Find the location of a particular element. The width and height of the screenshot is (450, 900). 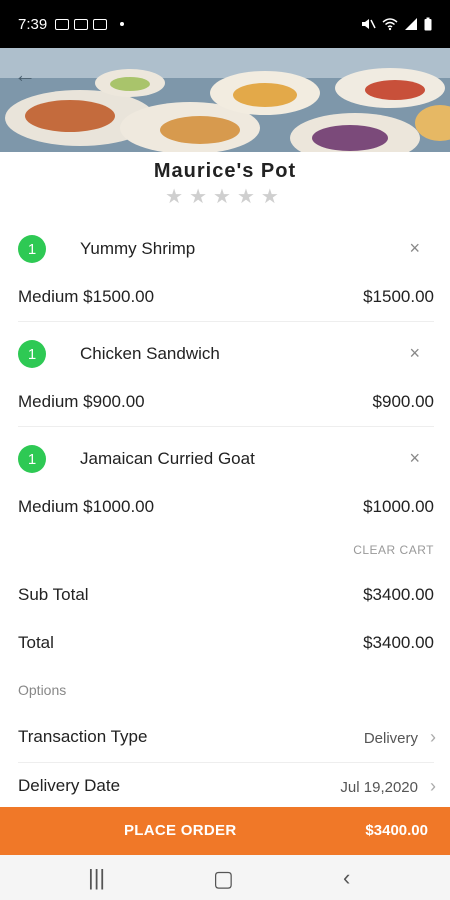

battery-icon is located at coordinates (428, 24).